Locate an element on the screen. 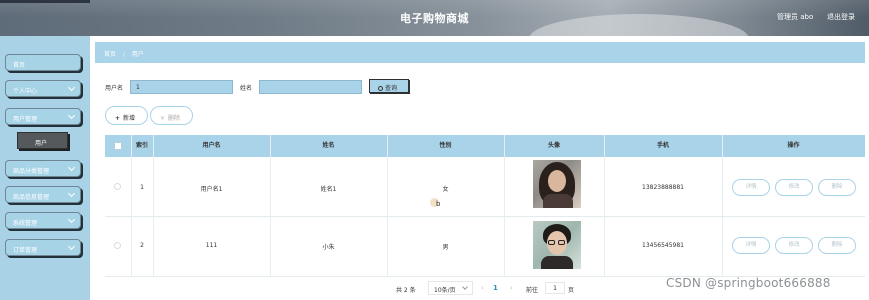  cell-username: 用户名1 is located at coordinates (211, 189).